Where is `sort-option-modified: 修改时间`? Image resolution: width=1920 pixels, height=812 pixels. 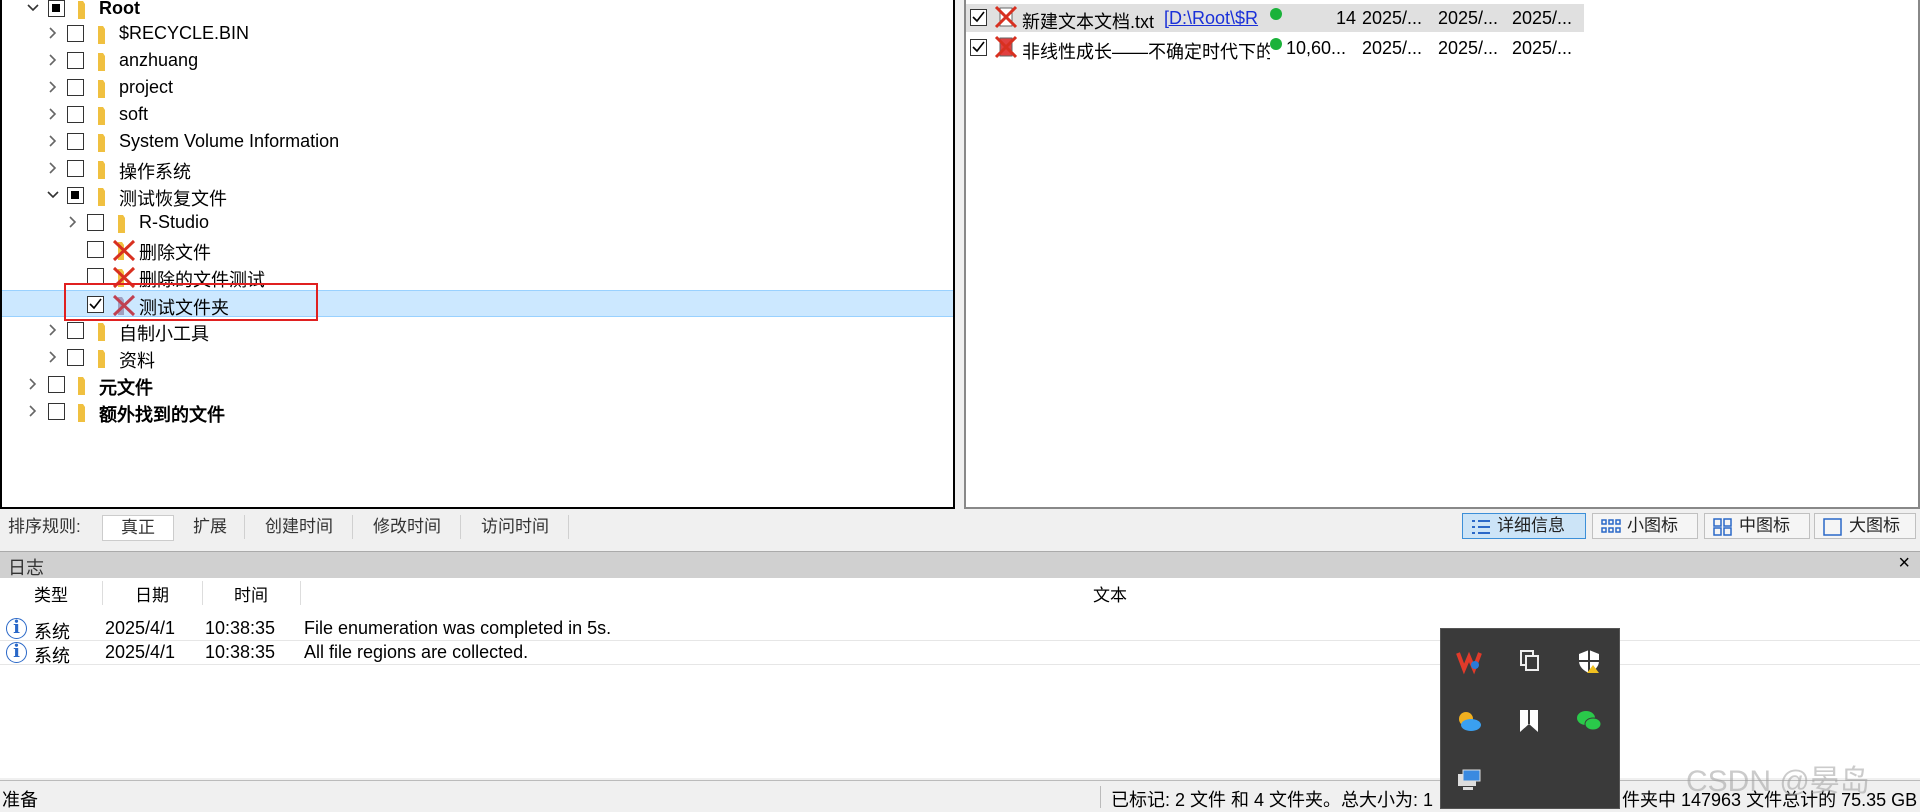 sort-option-modified: 修改时间 is located at coordinates (407, 527).